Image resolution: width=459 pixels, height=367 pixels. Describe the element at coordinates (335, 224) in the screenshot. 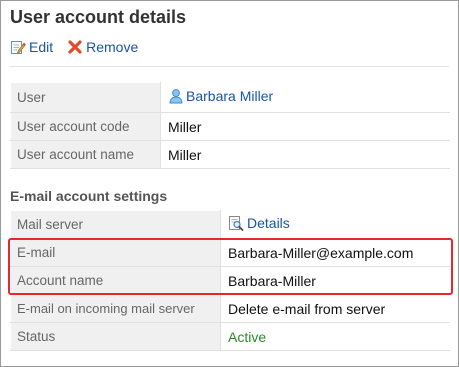

I see `row-value-mail-server: Details` at that location.